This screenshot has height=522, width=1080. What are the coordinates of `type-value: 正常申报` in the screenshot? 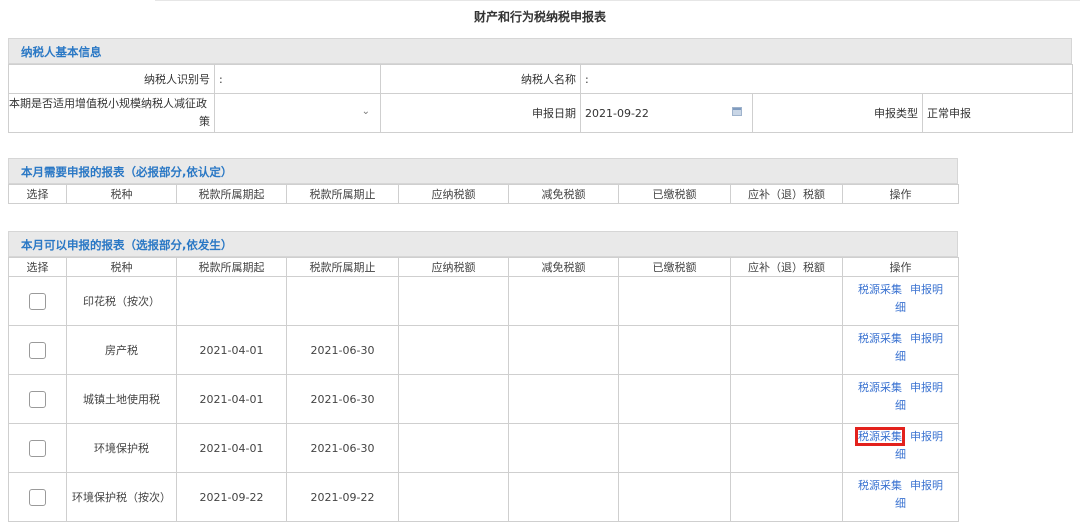 It's located at (997, 113).